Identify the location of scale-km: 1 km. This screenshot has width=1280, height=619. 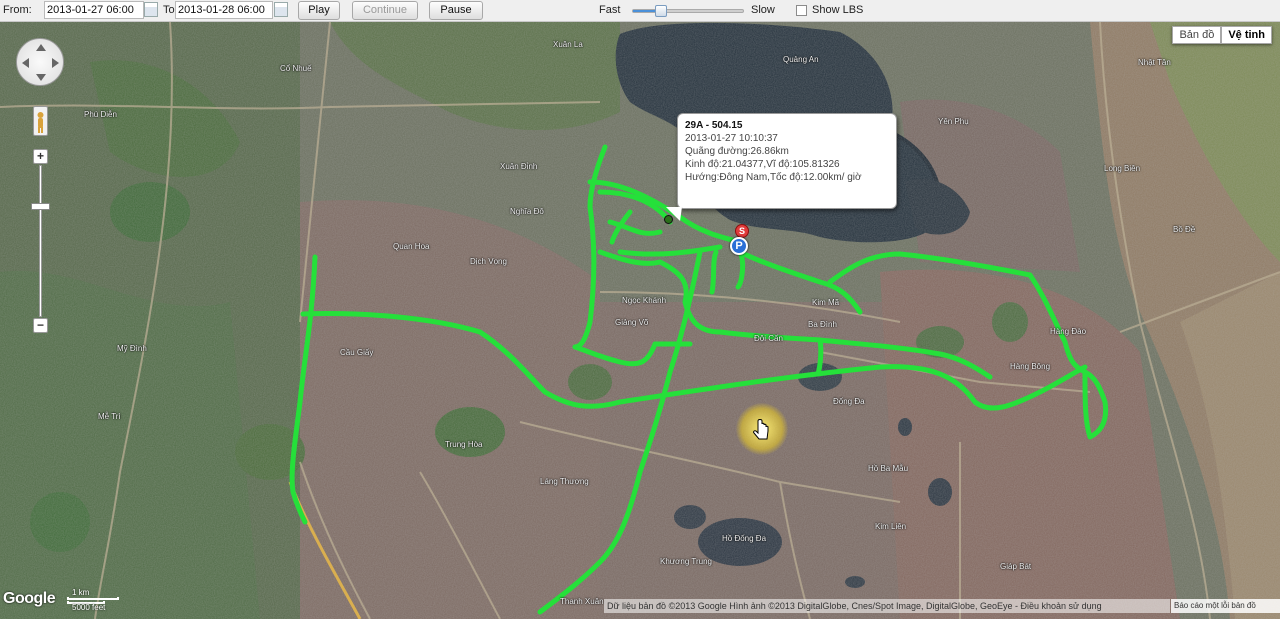
(81, 592).